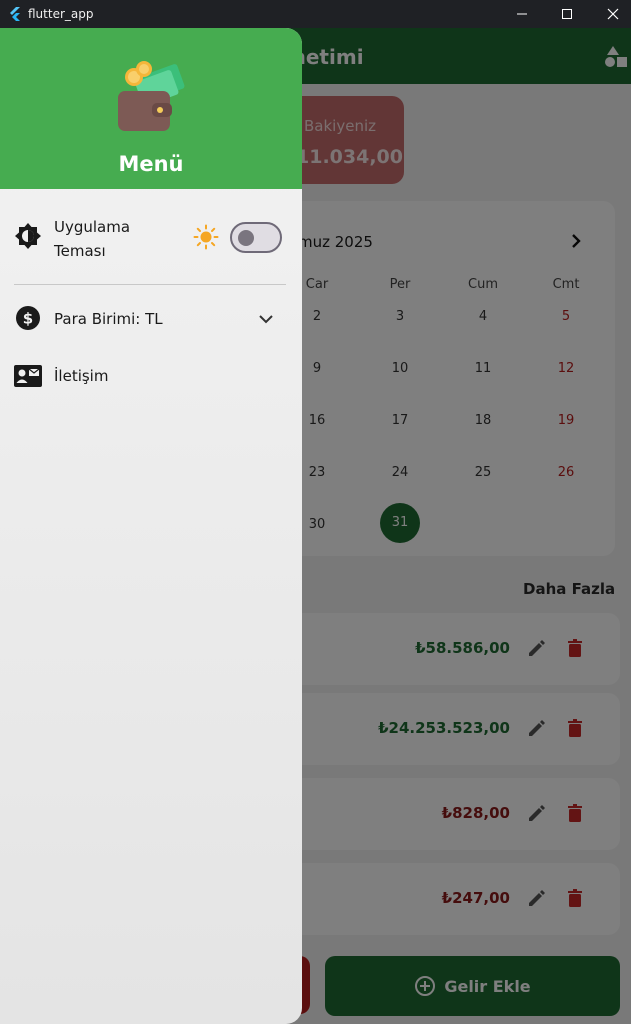  I want to click on drawer-divider, so click(150, 284).